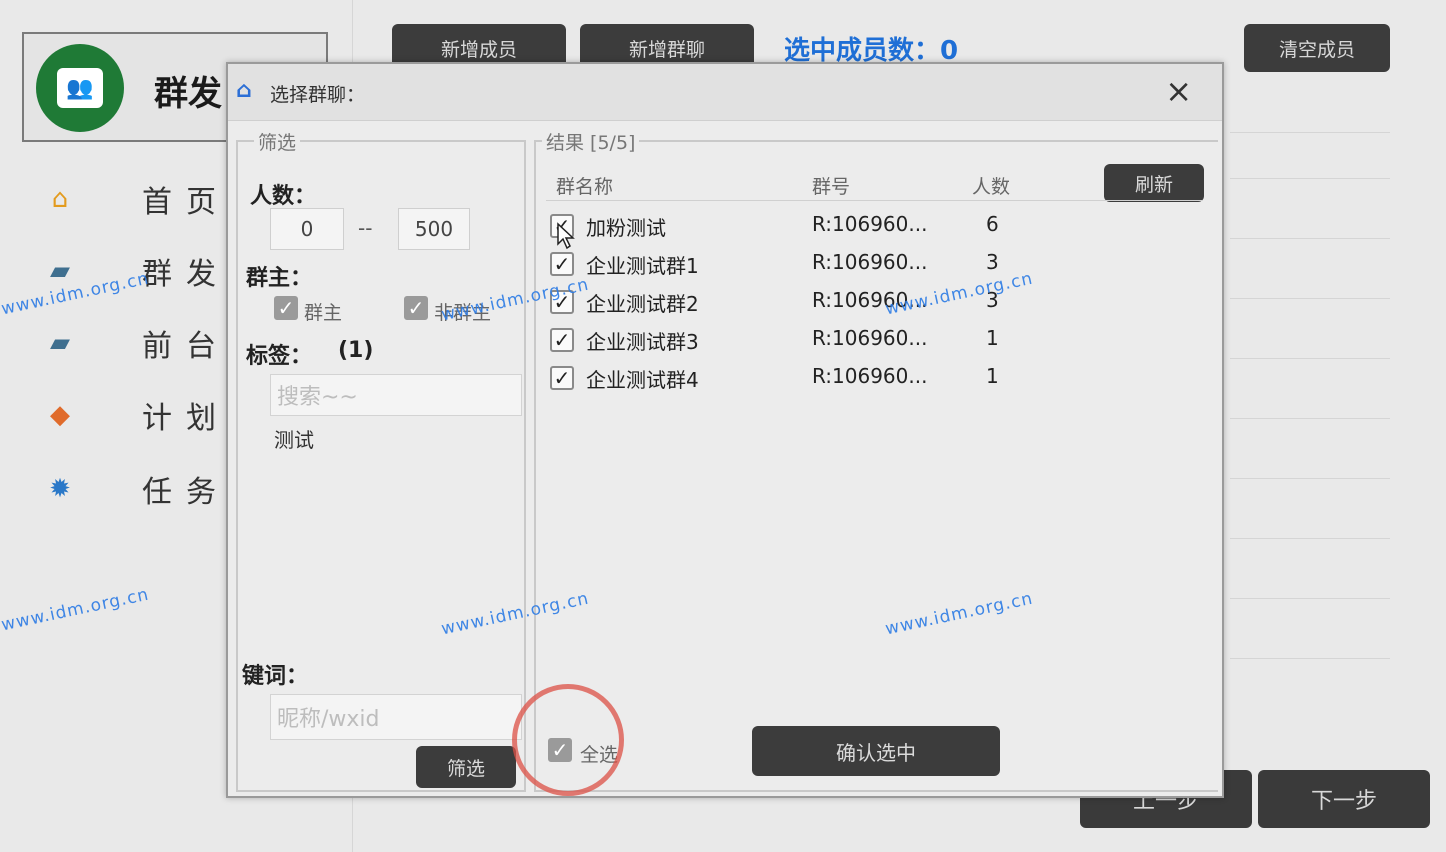  I want to click on keyword-input: 昵称/wxid, so click(396, 717).